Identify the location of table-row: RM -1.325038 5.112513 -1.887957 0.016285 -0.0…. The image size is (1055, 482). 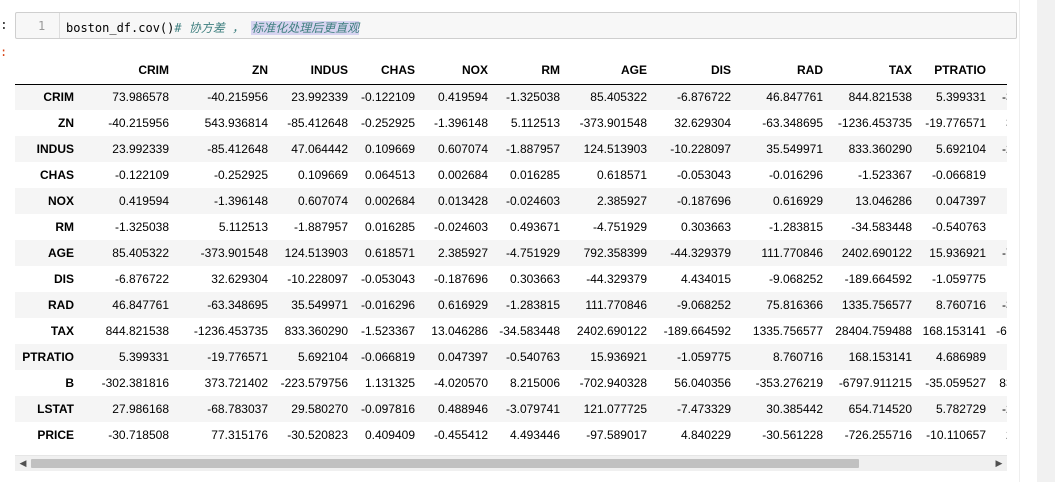
(511, 227).